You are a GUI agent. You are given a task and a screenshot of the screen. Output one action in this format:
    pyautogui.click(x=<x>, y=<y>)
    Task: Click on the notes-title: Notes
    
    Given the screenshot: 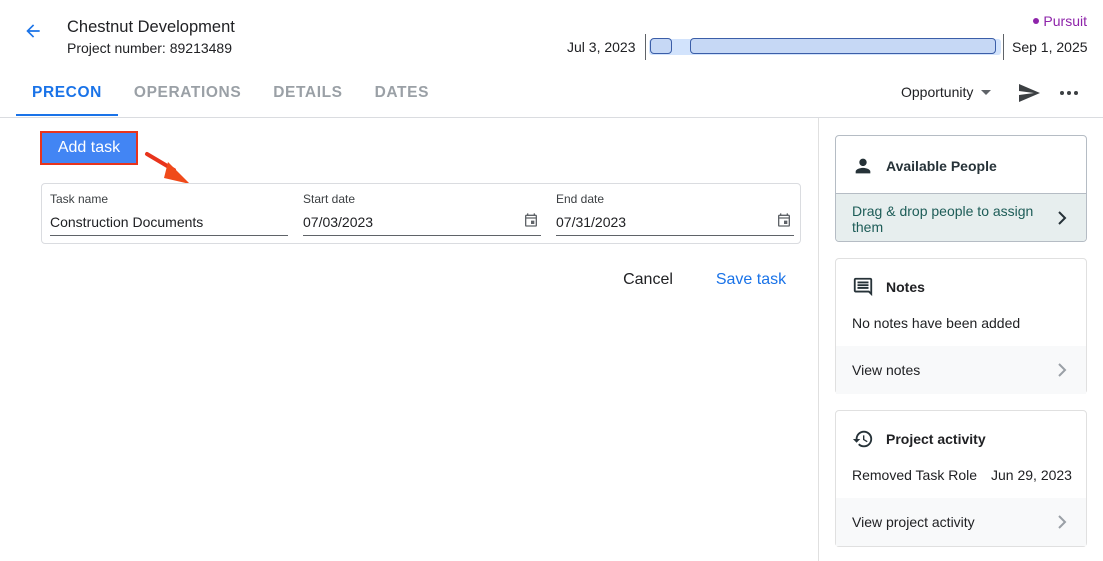 What is the action you would take?
    pyautogui.click(x=905, y=287)
    